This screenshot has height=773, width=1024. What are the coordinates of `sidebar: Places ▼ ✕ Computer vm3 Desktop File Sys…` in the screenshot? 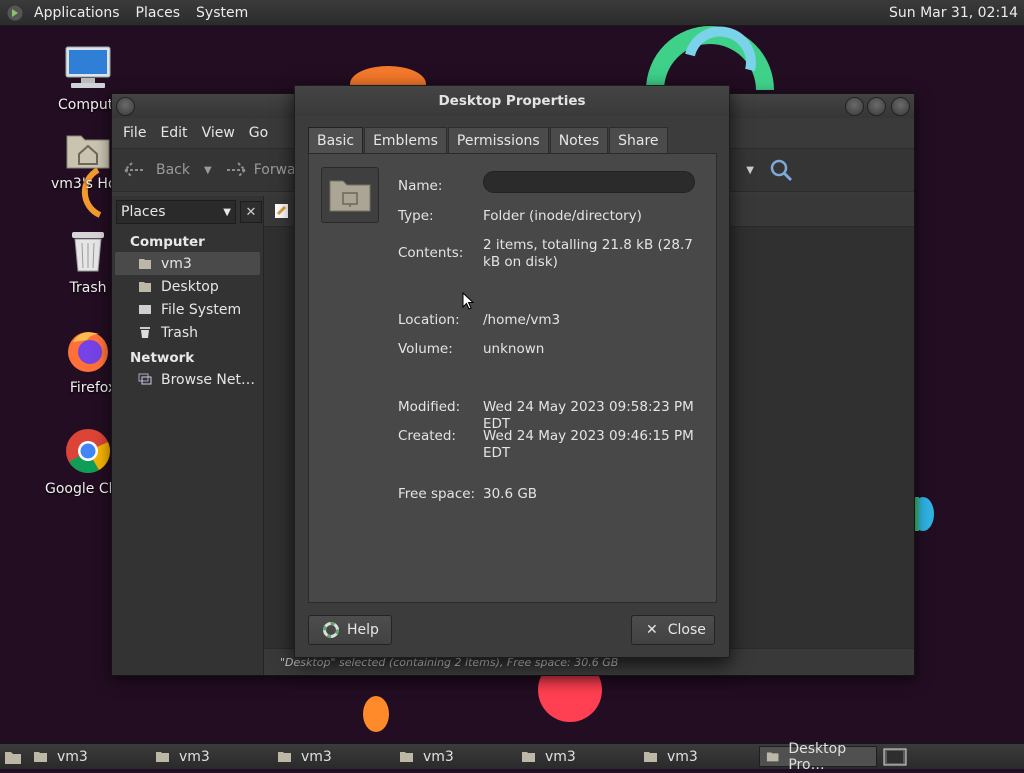 It's located at (188, 435).